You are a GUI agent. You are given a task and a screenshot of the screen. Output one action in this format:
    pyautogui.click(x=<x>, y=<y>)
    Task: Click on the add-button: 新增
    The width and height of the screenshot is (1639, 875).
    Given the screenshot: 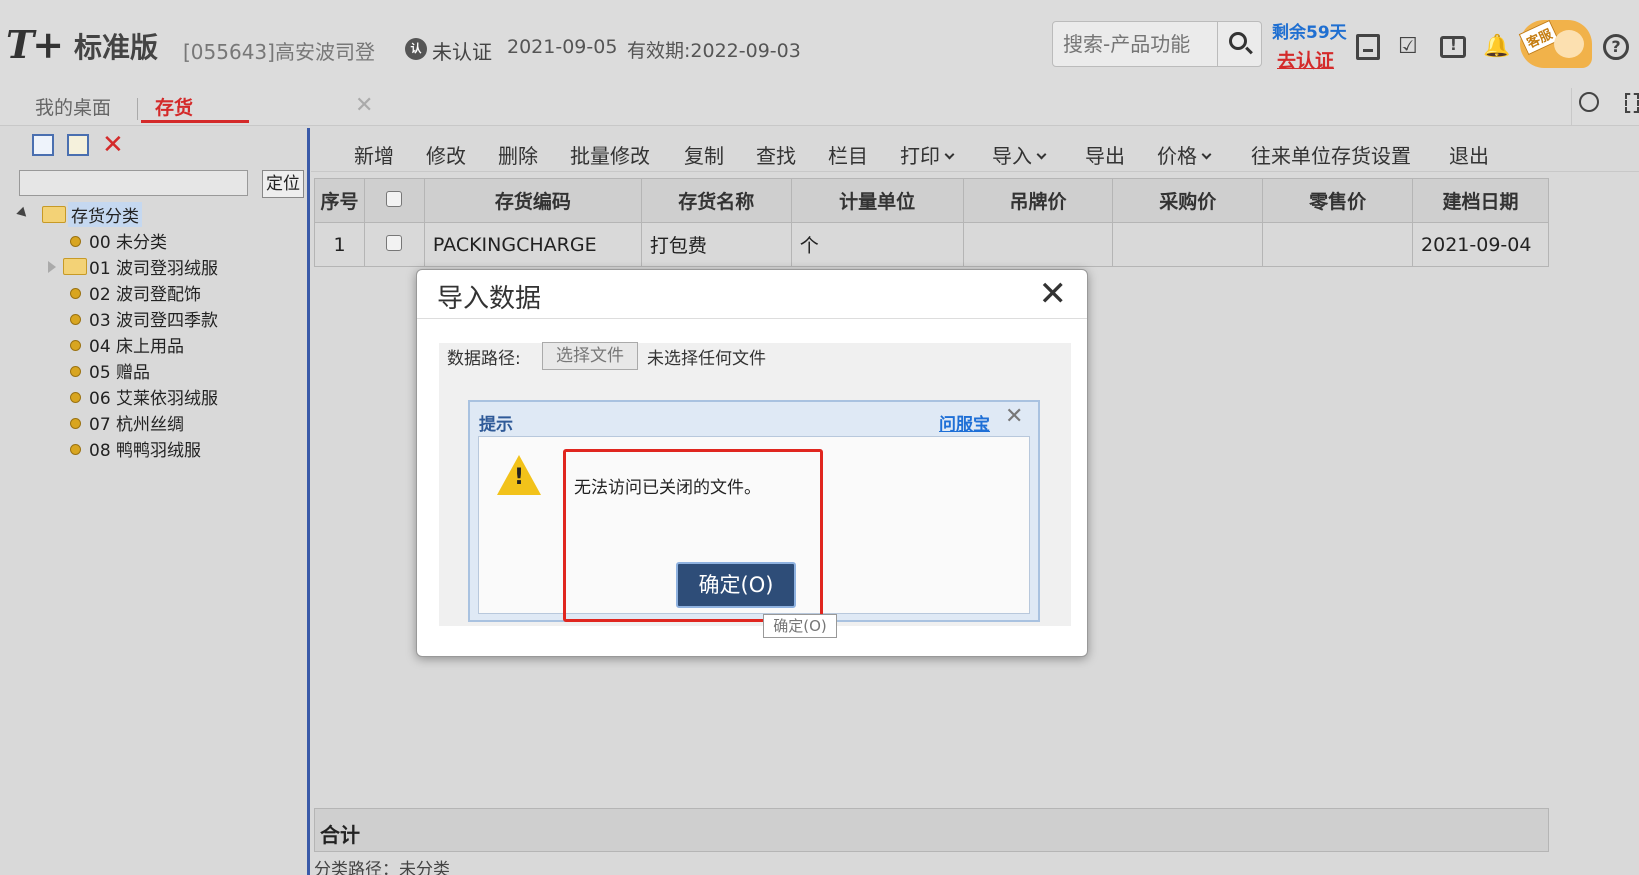 What is the action you would take?
    pyautogui.click(x=374, y=154)
    